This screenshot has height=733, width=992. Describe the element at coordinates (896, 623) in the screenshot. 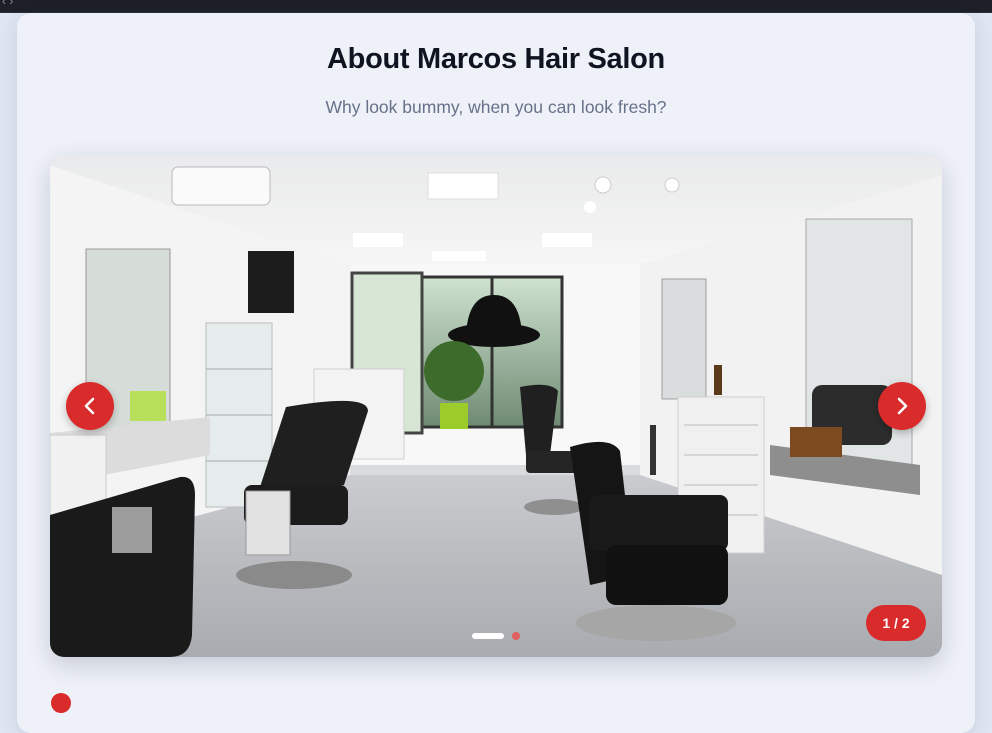

I see `slide-counter: 1 / 2` at that location.